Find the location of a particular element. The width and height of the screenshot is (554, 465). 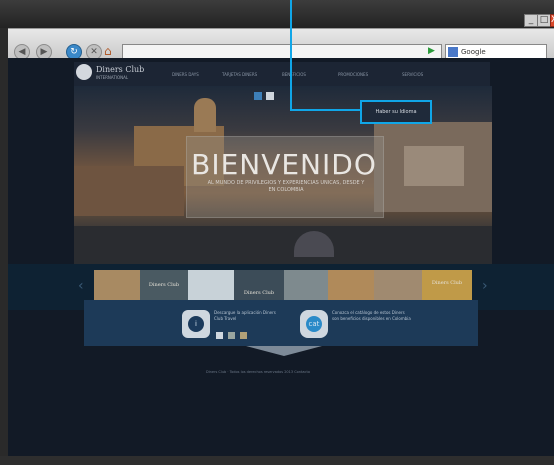

go-icon: ▶ is located at coordinates (431, 51).